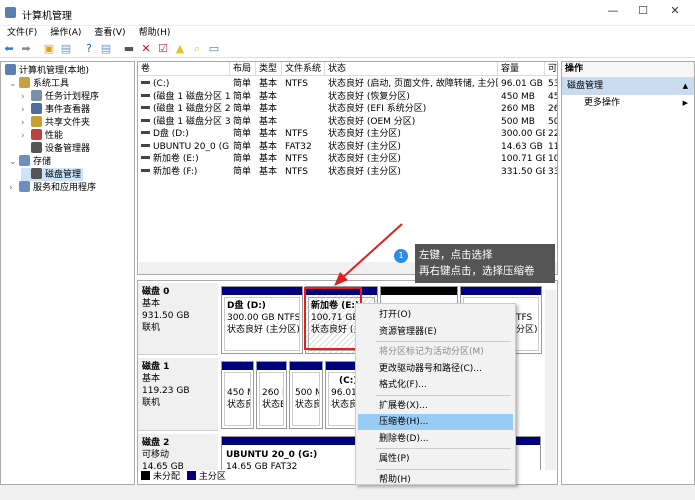  What do you see at coordinates (175, 171) in the screenshot?
I see `volume-label: 新加卷 (F:)` at bounding box center [175, 171].